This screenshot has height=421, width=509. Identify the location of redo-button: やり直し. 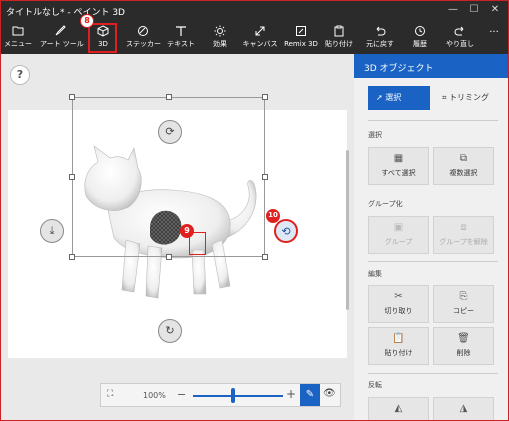
(460, 38).